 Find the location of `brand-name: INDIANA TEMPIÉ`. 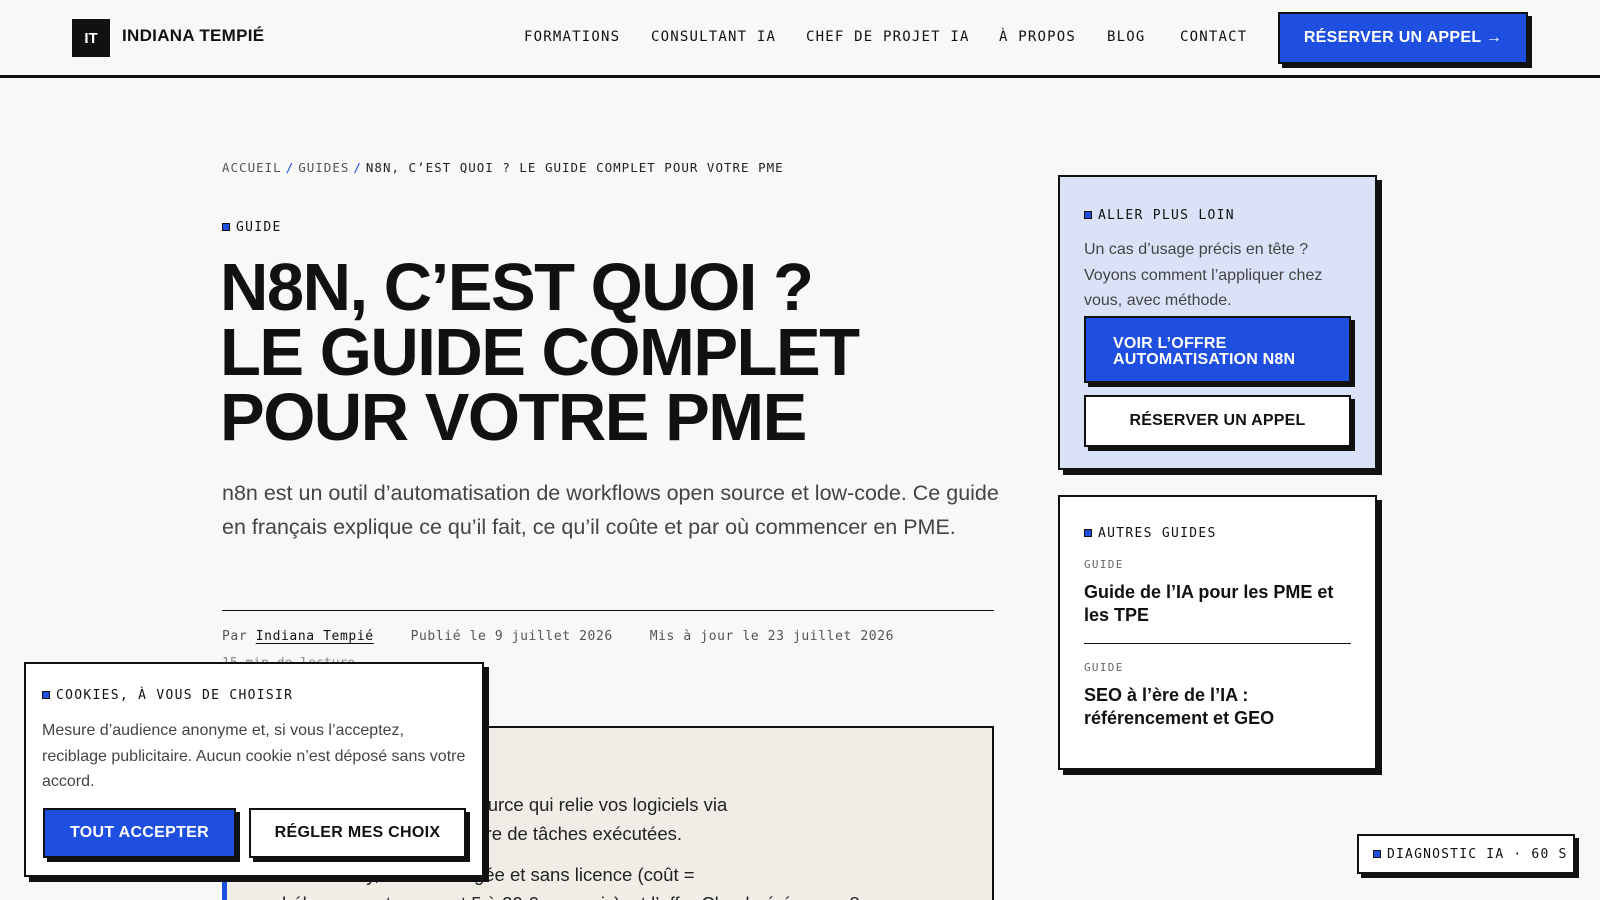

brand-name: INDIANA TEMPIÉ is located at coordinates (193, 36).